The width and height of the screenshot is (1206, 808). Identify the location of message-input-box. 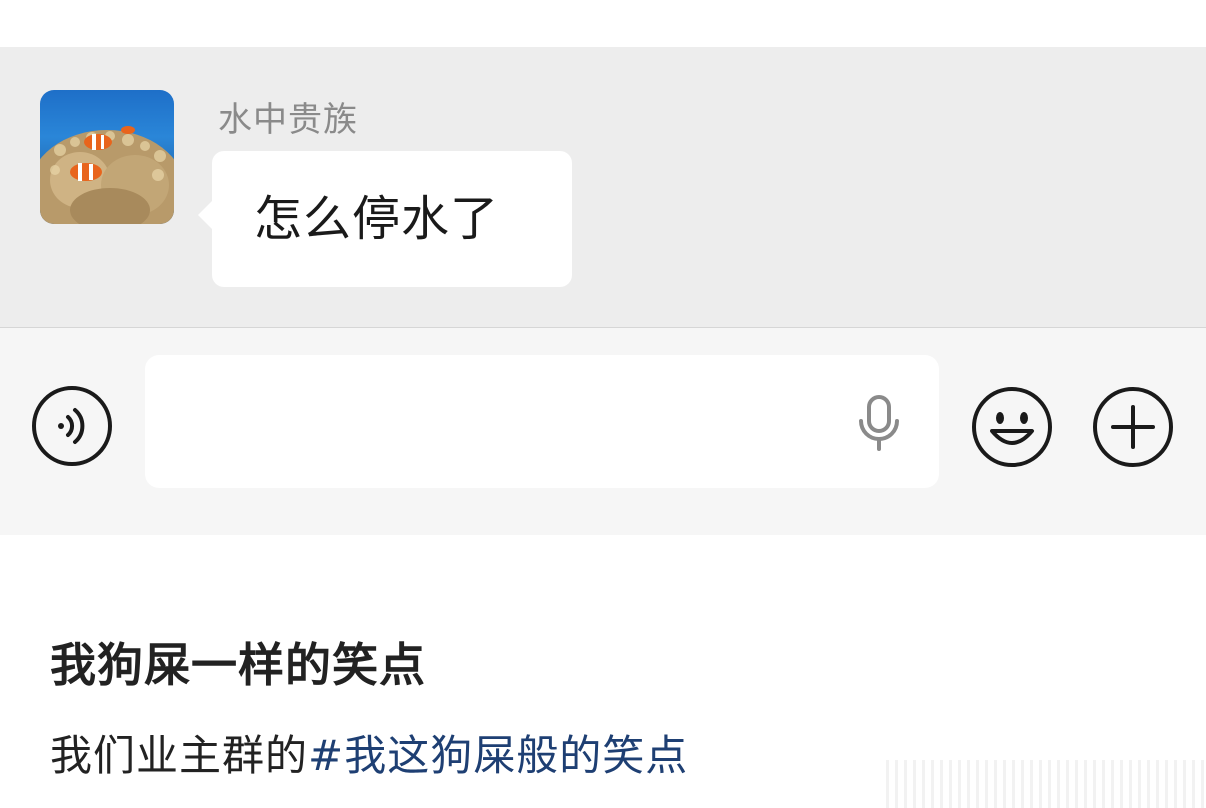
(542, 422).